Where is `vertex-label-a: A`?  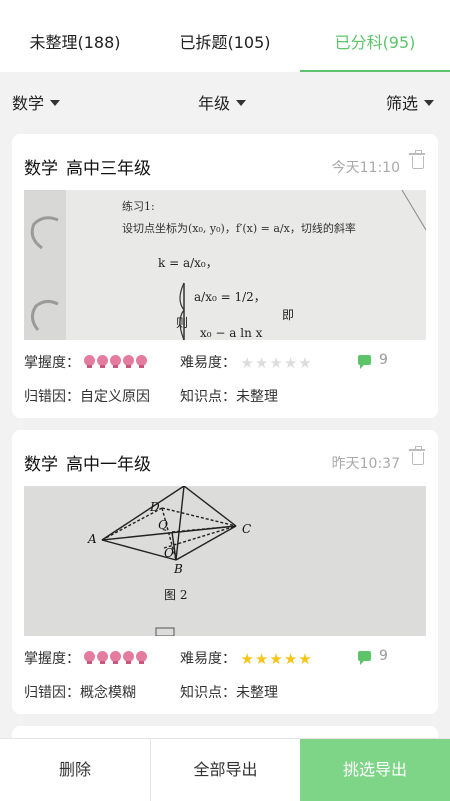
vertex-label-a: A is located at coordinates (92, 539).